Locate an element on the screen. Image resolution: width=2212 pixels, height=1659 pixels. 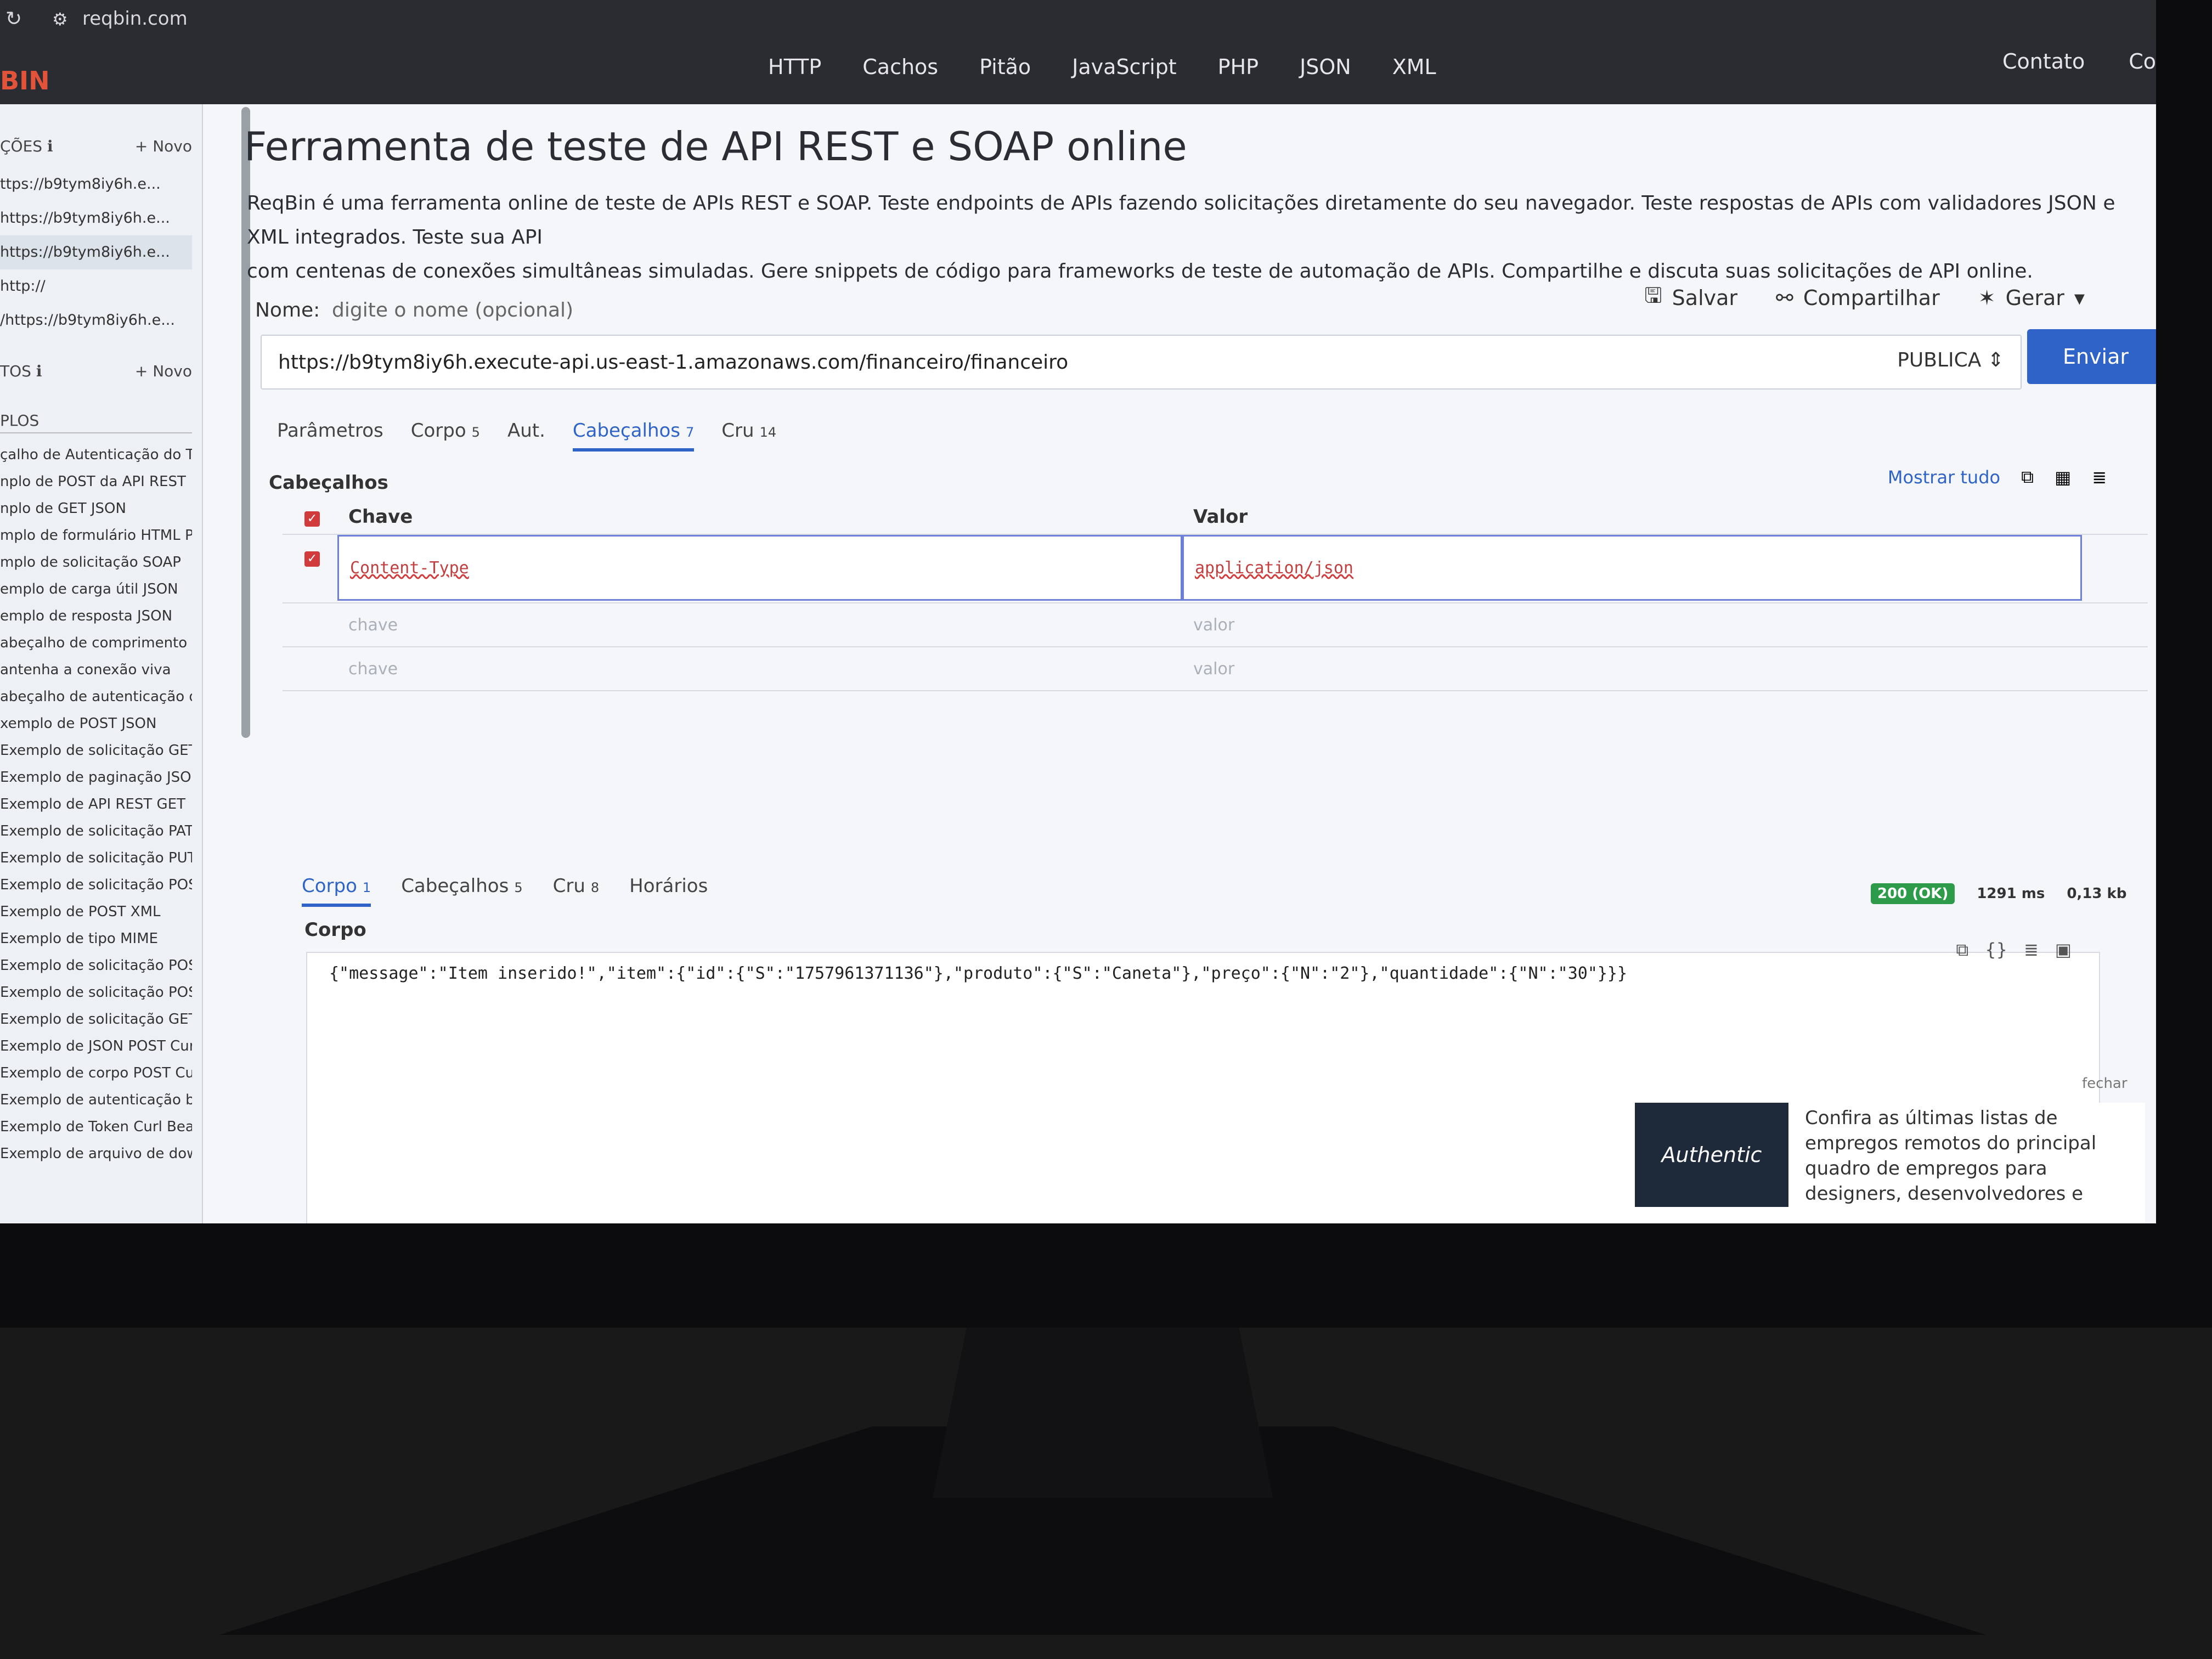
example-item: Exemplo de solicitação POST is located at coordinates (96, 885).